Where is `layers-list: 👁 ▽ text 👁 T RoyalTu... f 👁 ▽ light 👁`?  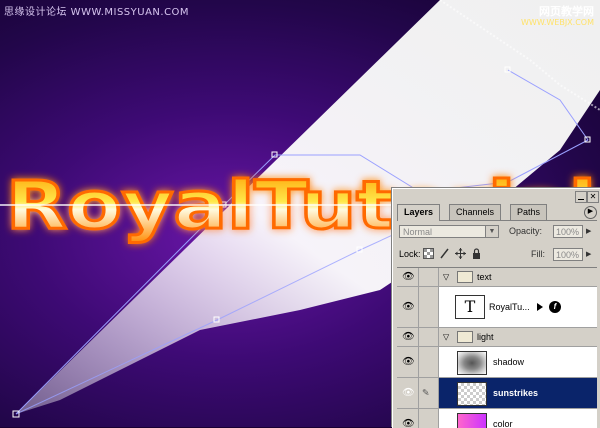
layers-list: 👁 ▽ text 👁 T RoyalTu... f 👁 ▽ light 👁 is located at coordinates (497, 347).